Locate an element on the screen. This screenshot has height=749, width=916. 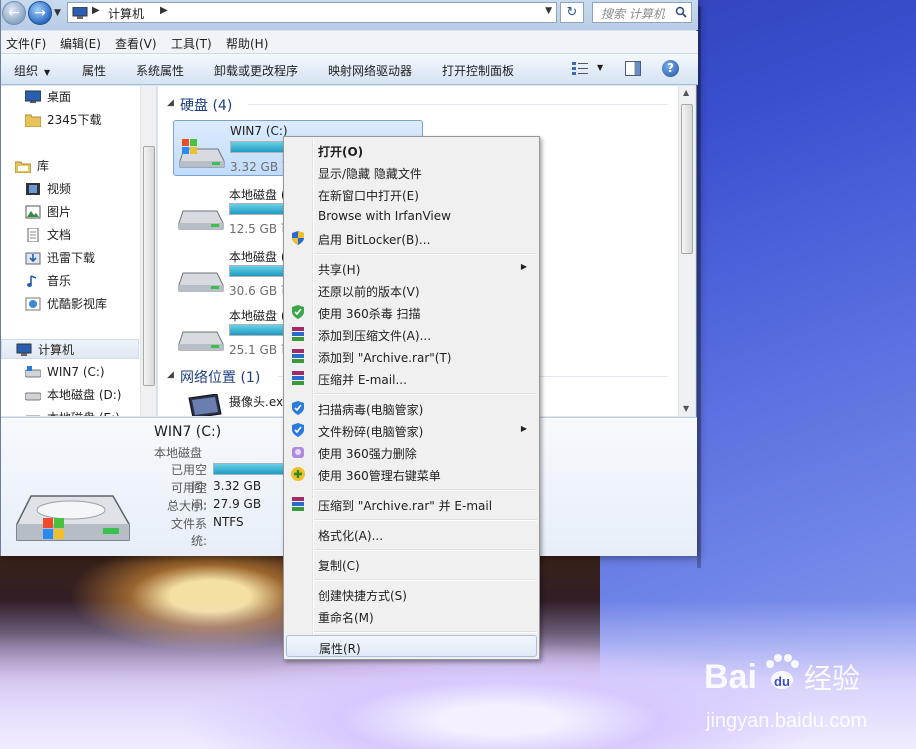
scroll-up-icon: ▲ is located at coordinates (686, 92).